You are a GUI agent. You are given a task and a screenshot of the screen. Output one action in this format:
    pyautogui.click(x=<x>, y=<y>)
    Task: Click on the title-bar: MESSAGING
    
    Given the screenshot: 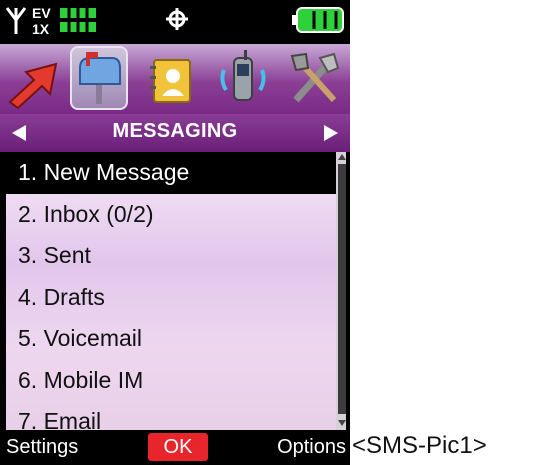 What is the action you would take?
    pyautogui.click(x=175, y=133)
    